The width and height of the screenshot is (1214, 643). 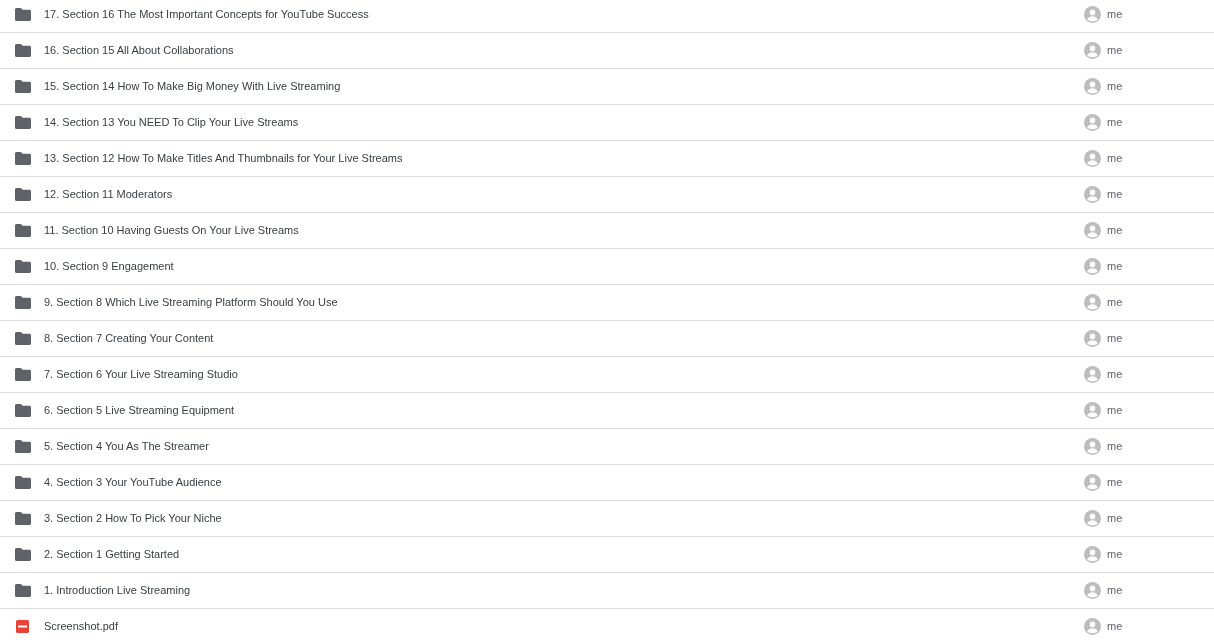 I want to click on file-name: 7. Section 6 Your Live Streaming Studio, so click(x=564, y=374).